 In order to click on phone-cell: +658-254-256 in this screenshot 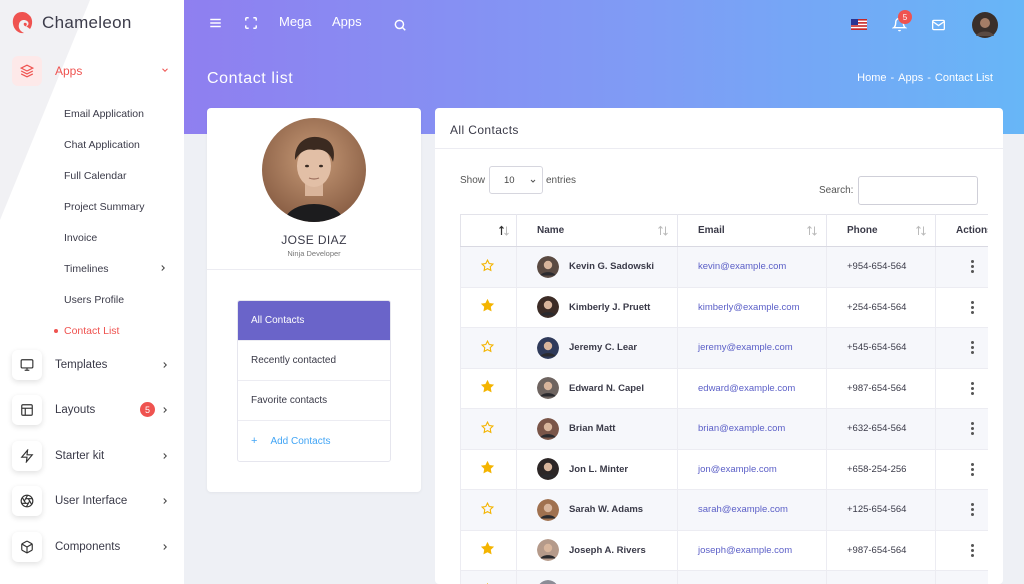, I will do `click(881, 469)`.